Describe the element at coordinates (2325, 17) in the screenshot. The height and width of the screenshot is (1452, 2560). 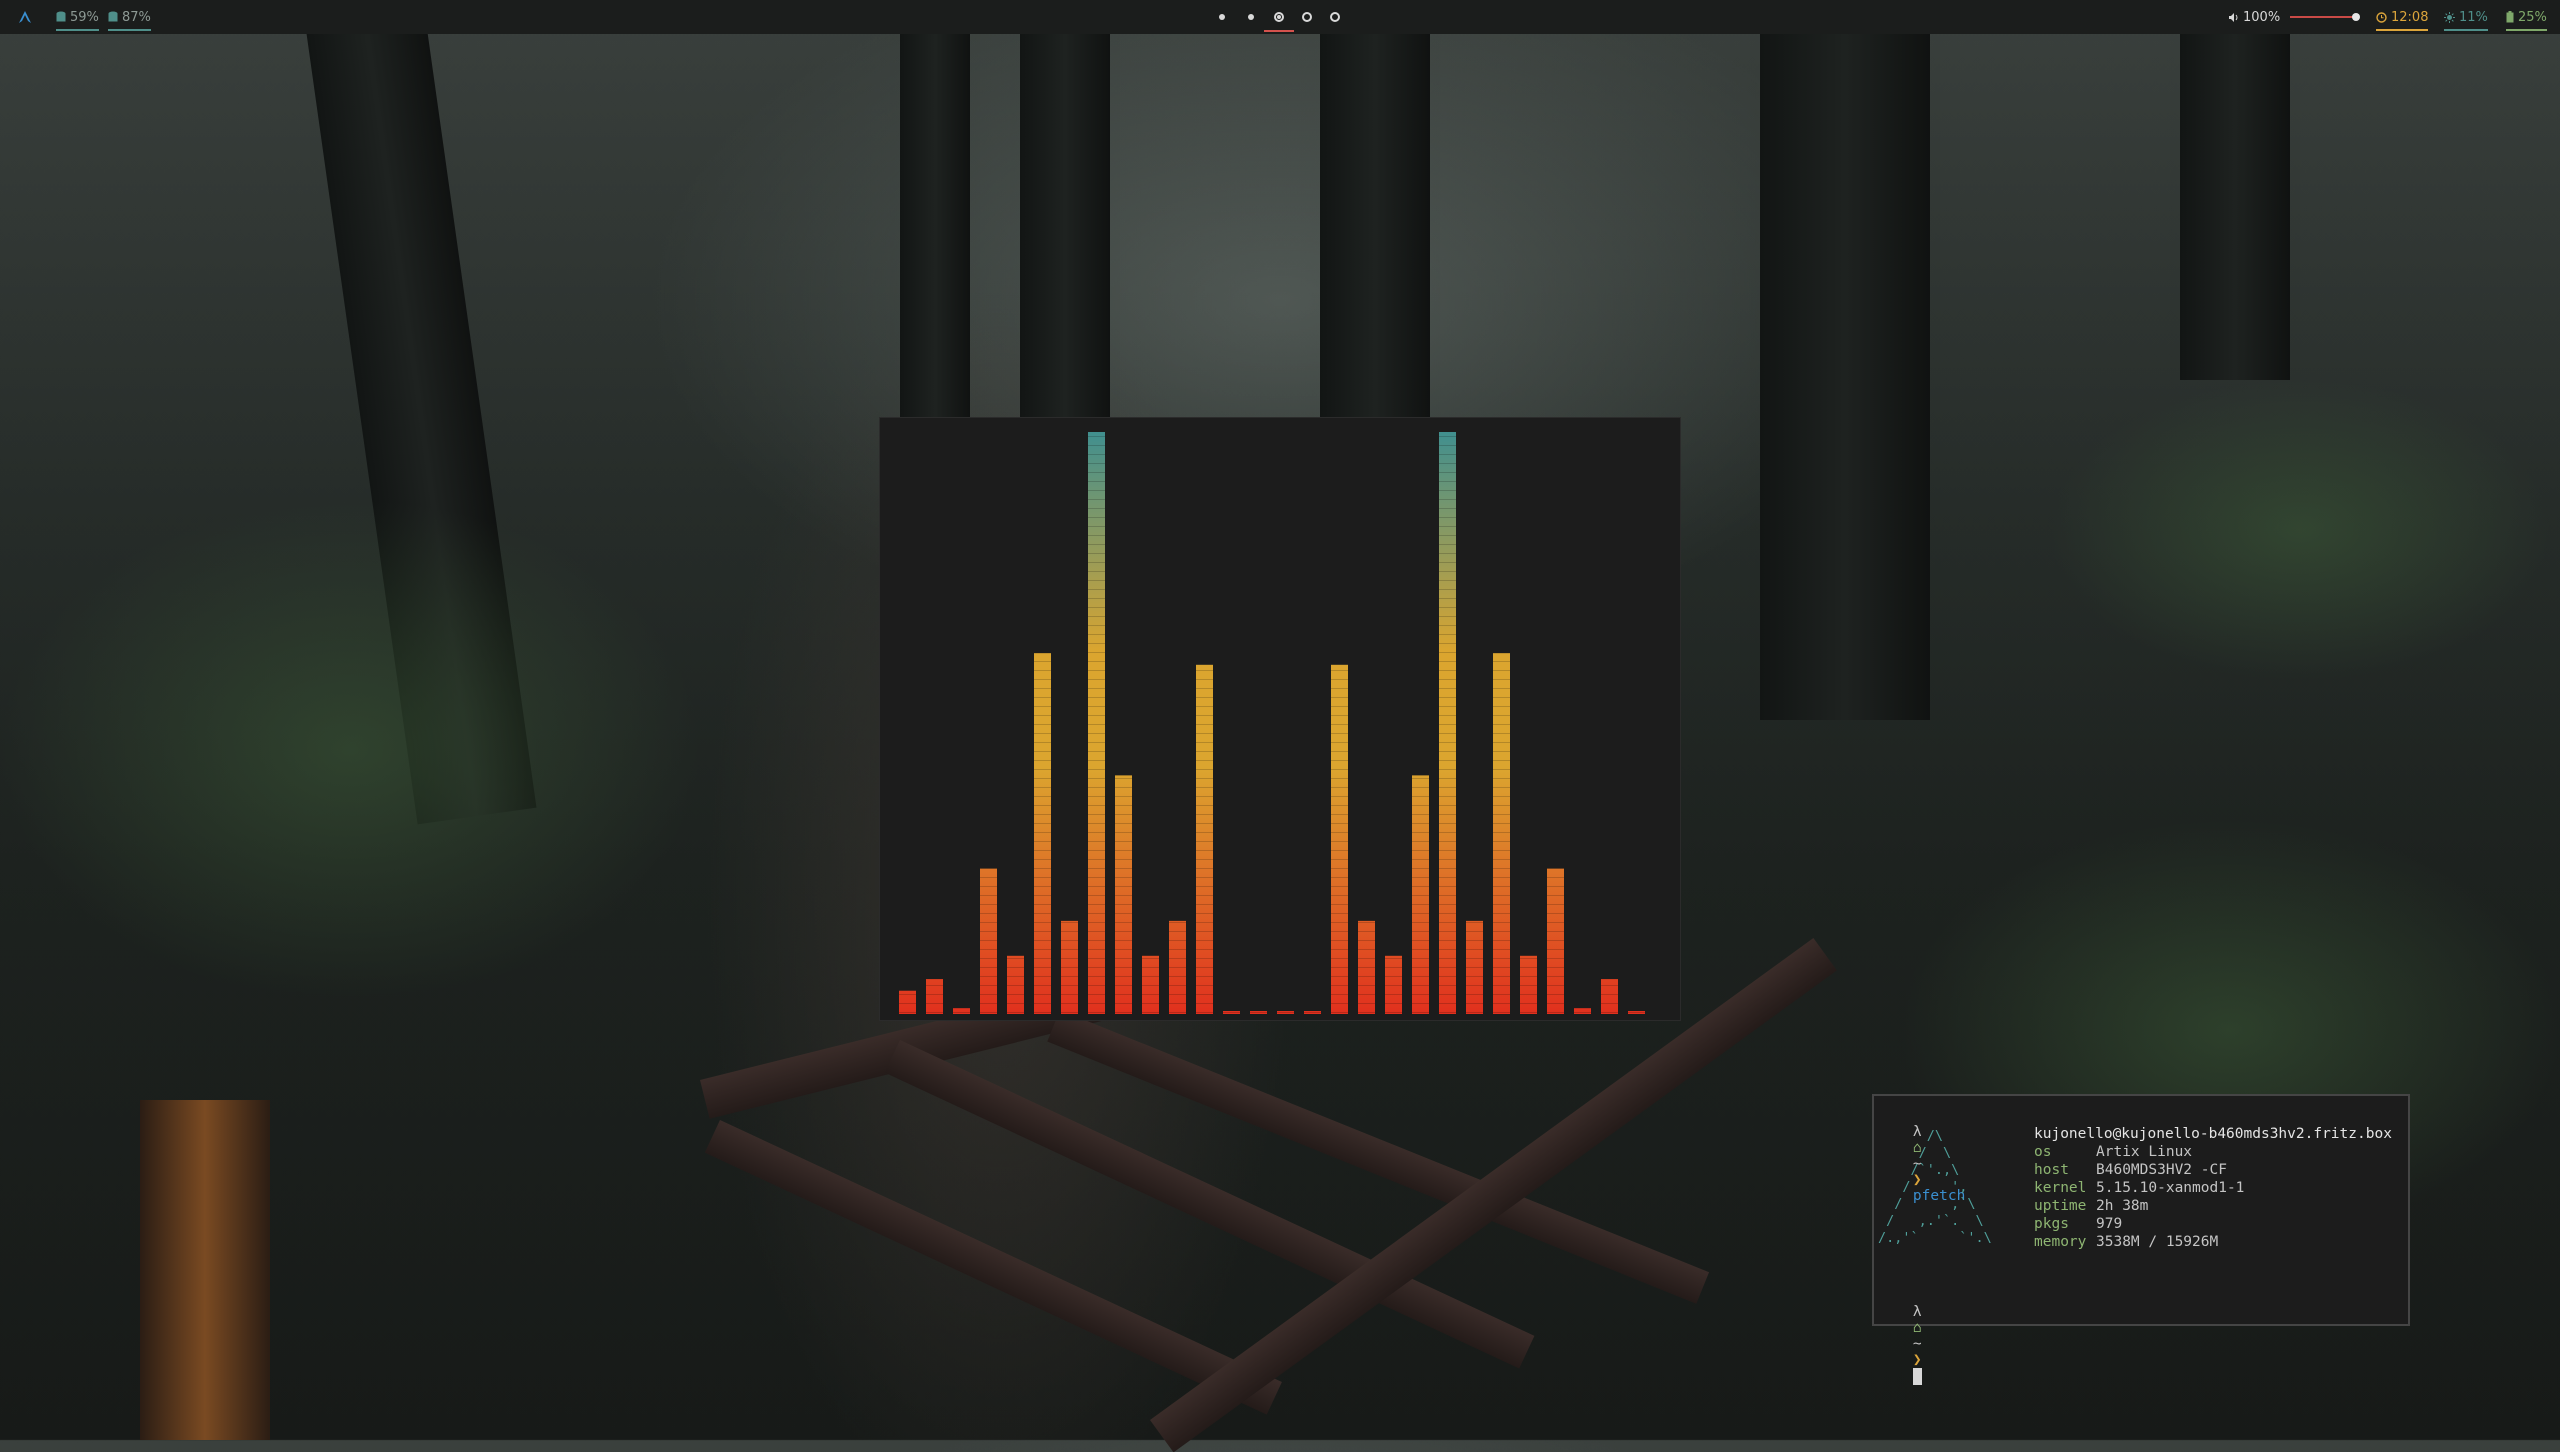
I see `volume-slider` at that location.